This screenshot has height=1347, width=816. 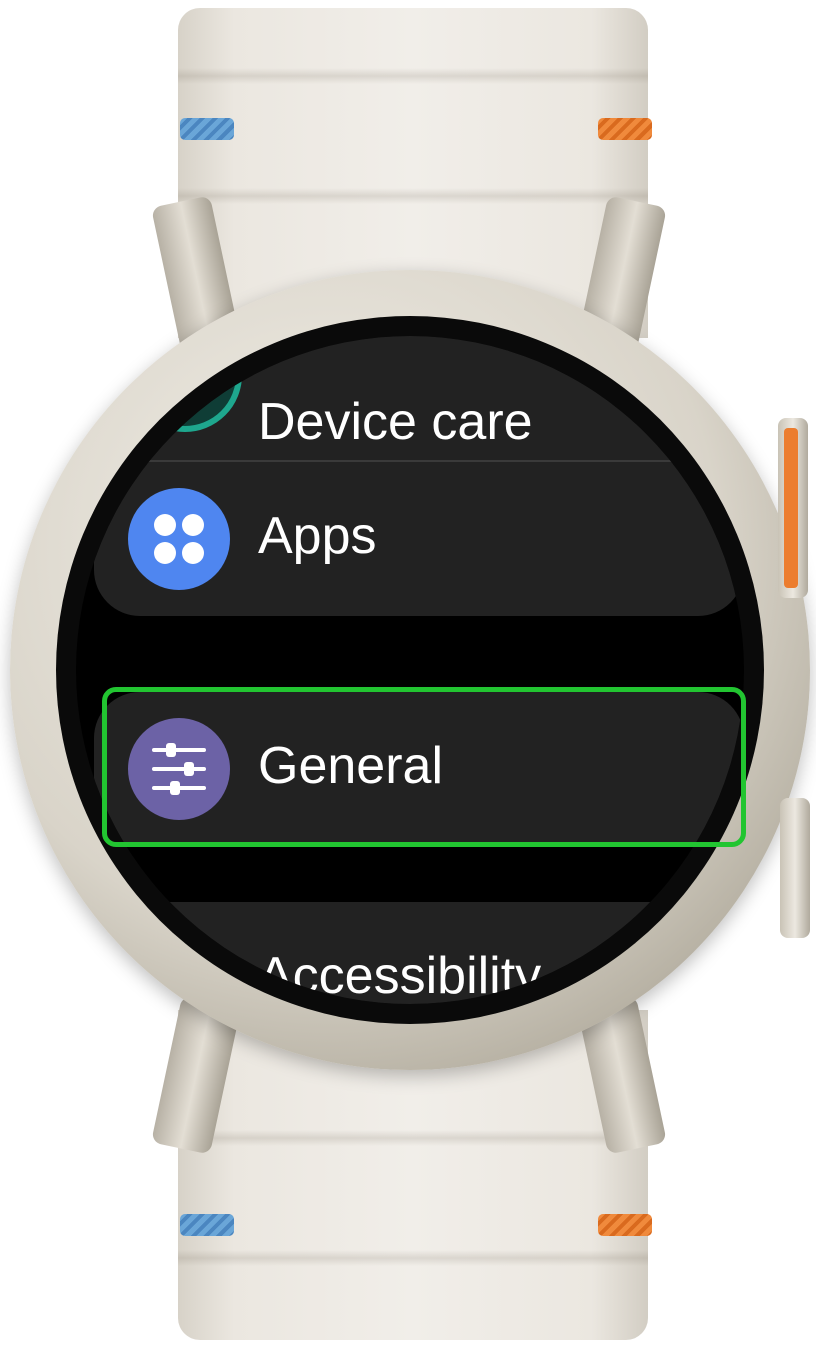 What do you see at coordinates (185, 384) in the screenshot?
I see `device-care-icon` at bounding box center [185, 384].